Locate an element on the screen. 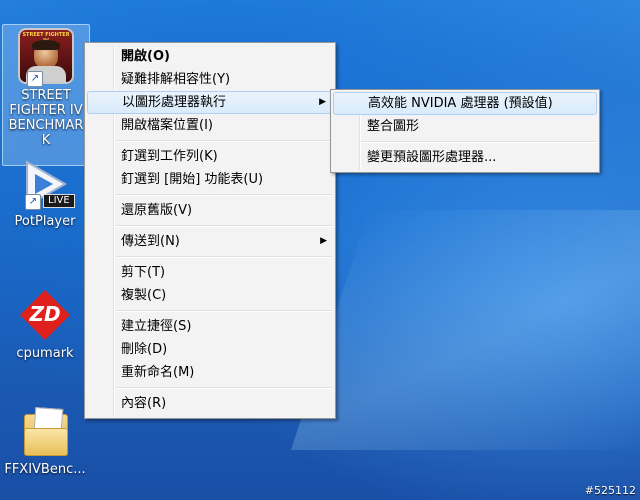  zd-logo-text: ZD is located at coordinates (45, 314).